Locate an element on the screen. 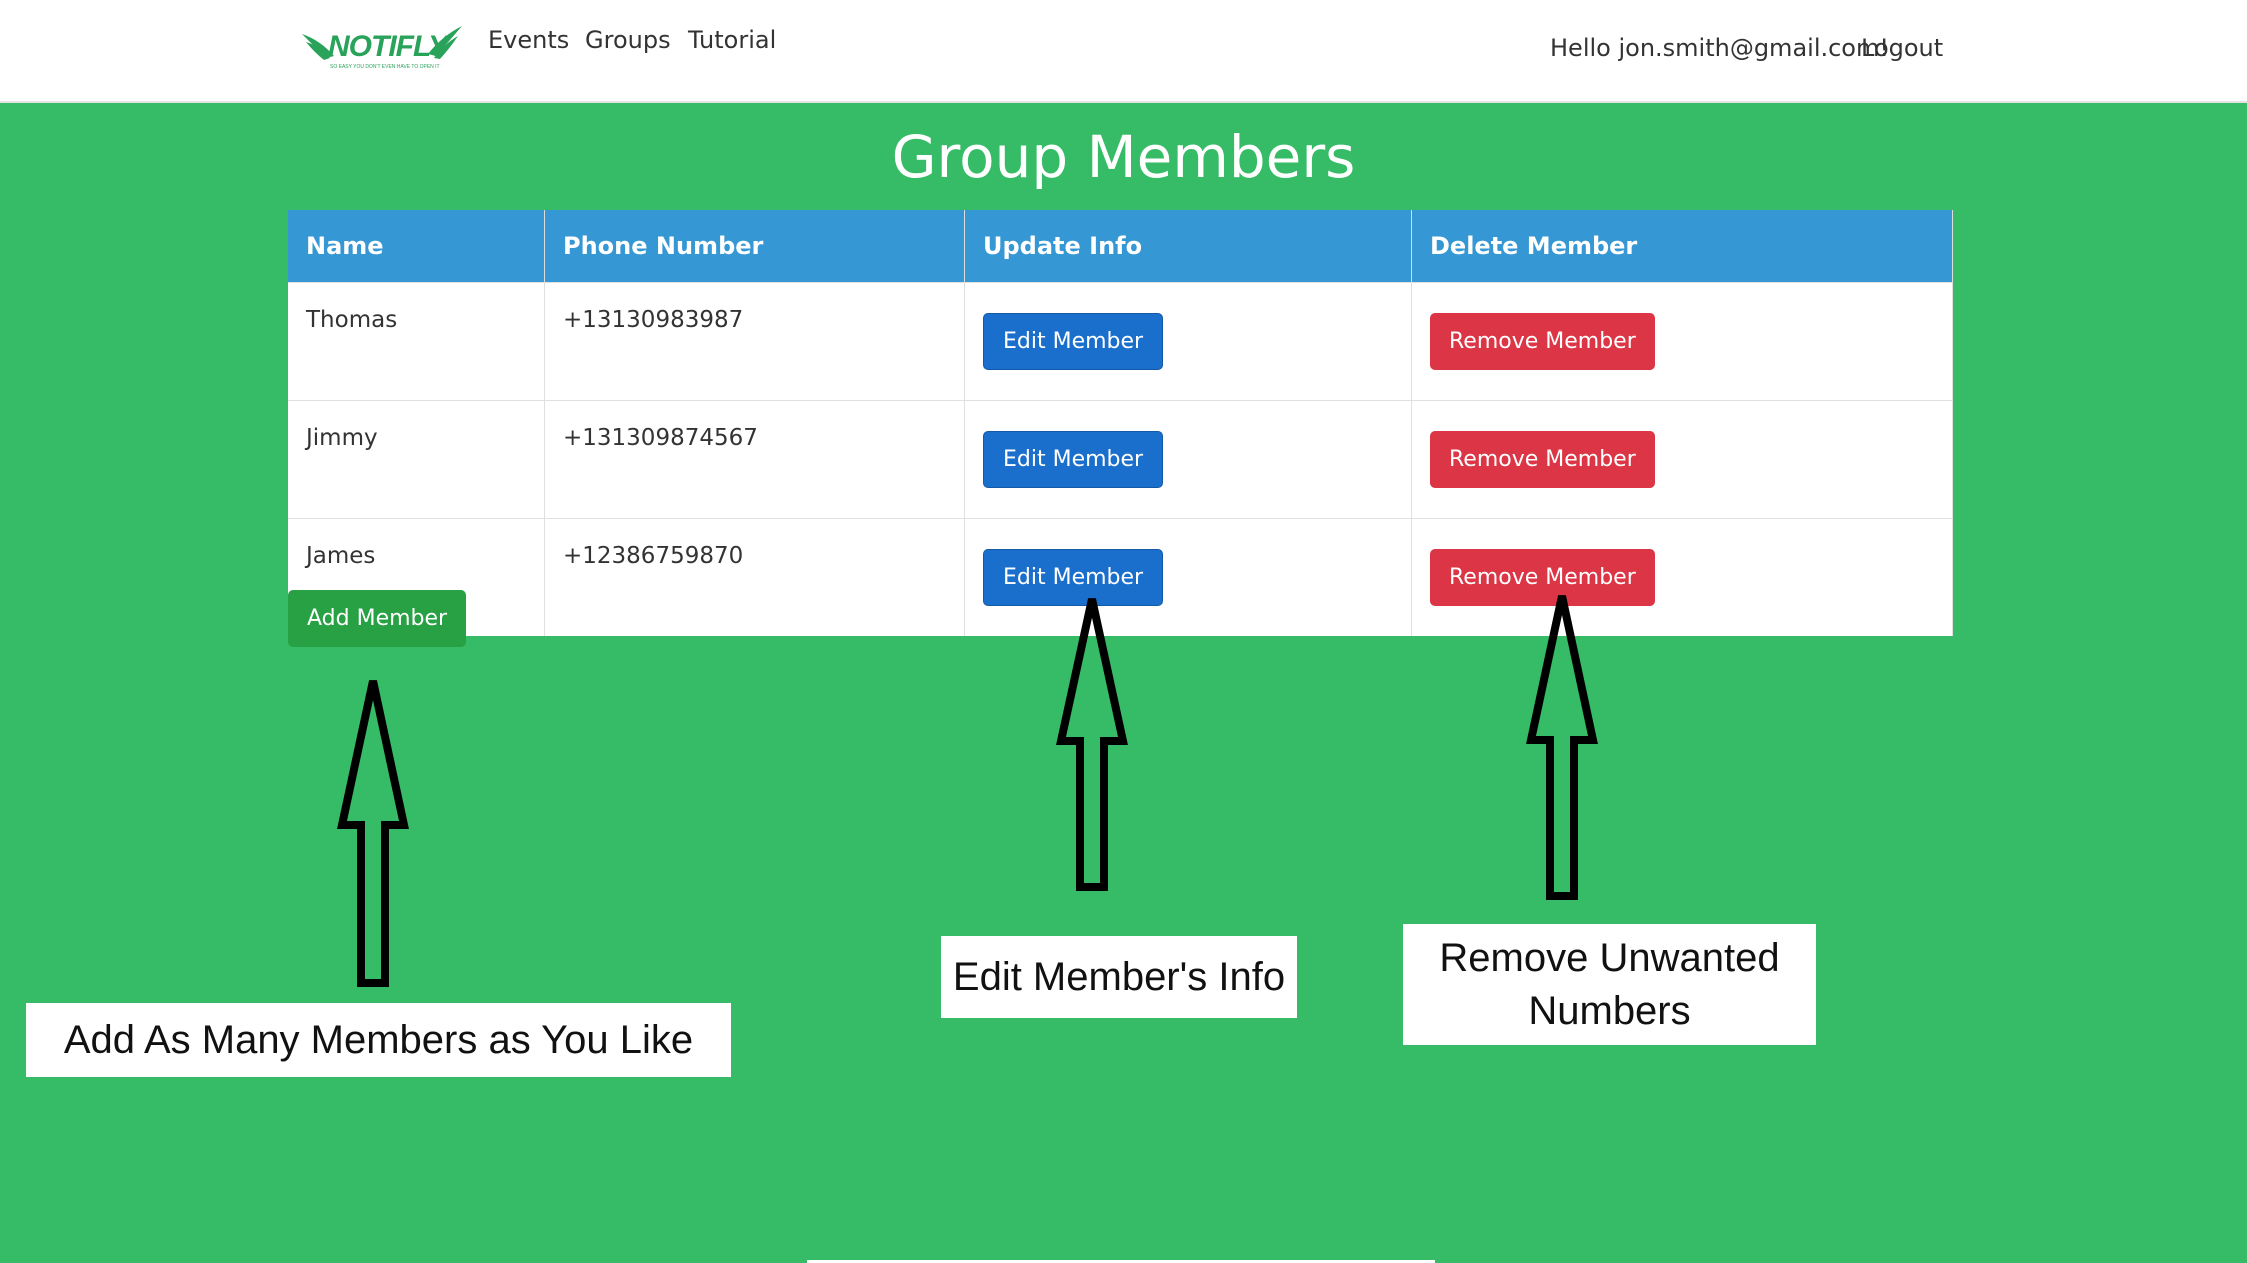 This screenshot has height=1263, width=2247. logo-text: NOTIFLY is located at coordinates (388, 46).